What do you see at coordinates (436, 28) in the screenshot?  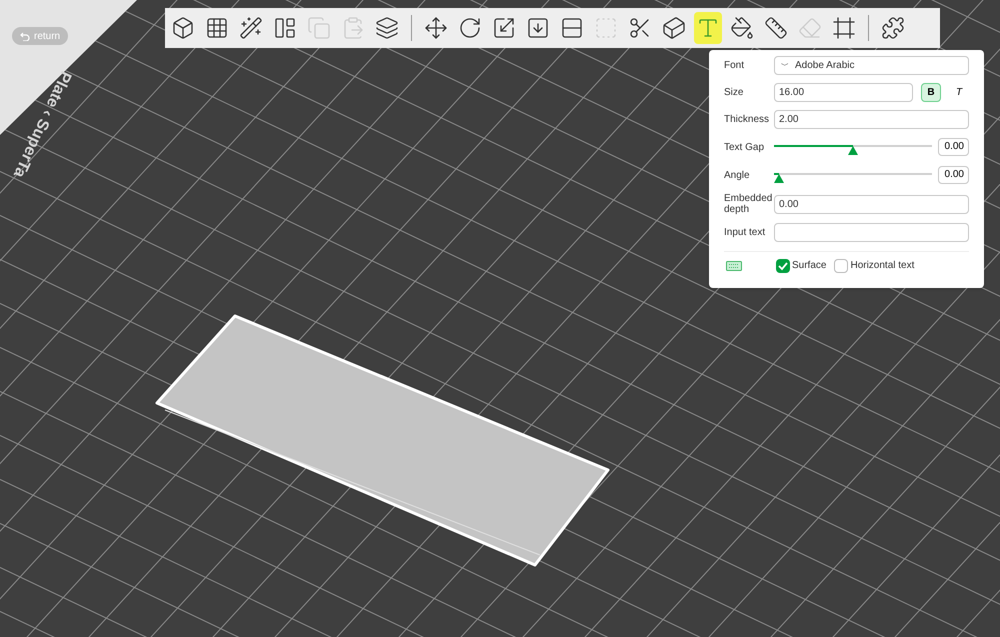 I see `move-icon` at bounding box center [436, 28].